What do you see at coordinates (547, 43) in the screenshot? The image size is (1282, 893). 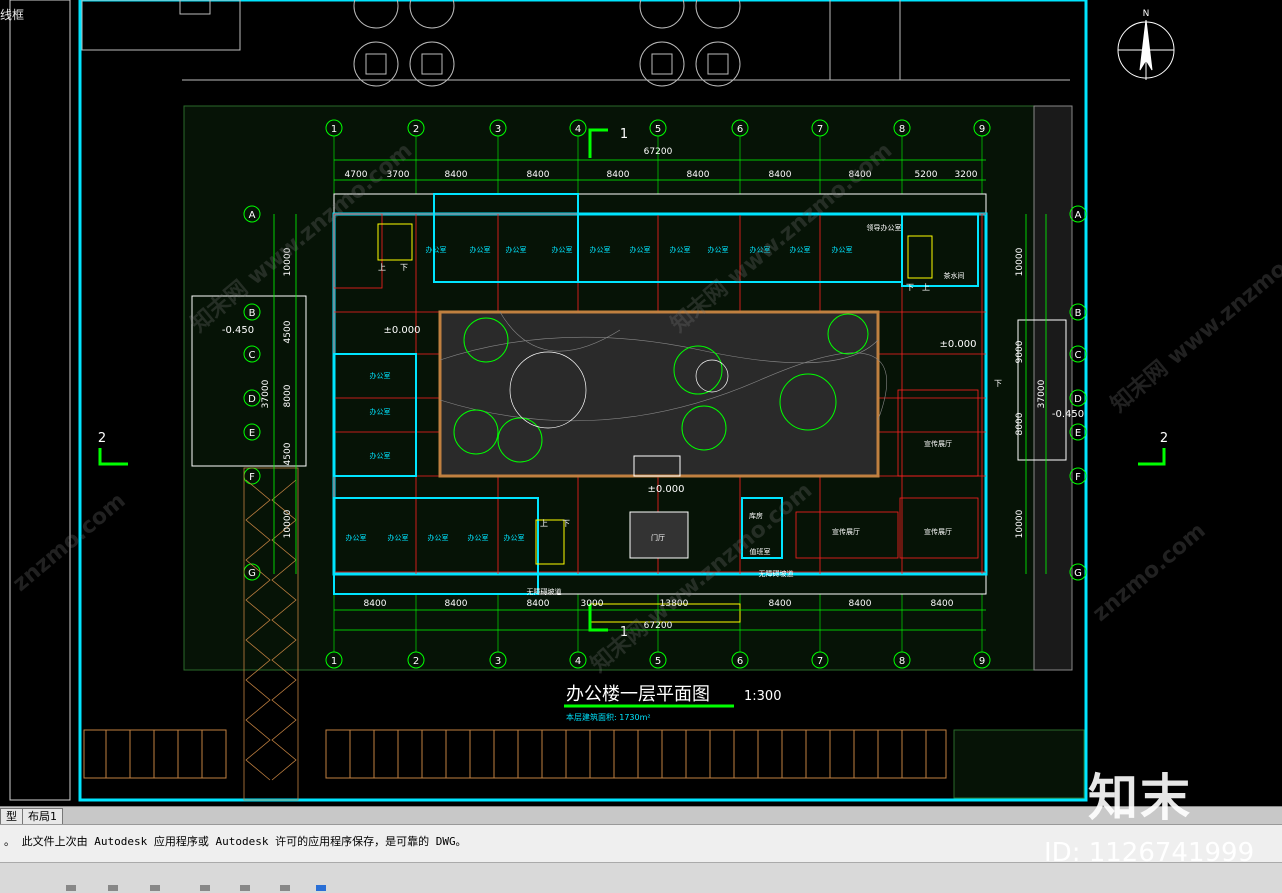 I see `tree-circles-top` at bounding box center [547, 43].